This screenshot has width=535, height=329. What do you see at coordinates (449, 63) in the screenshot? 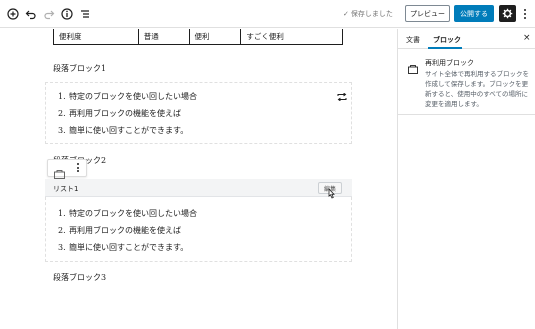
I see `block-card-title: 再利用ブロック` at bounding box center [449, 63].